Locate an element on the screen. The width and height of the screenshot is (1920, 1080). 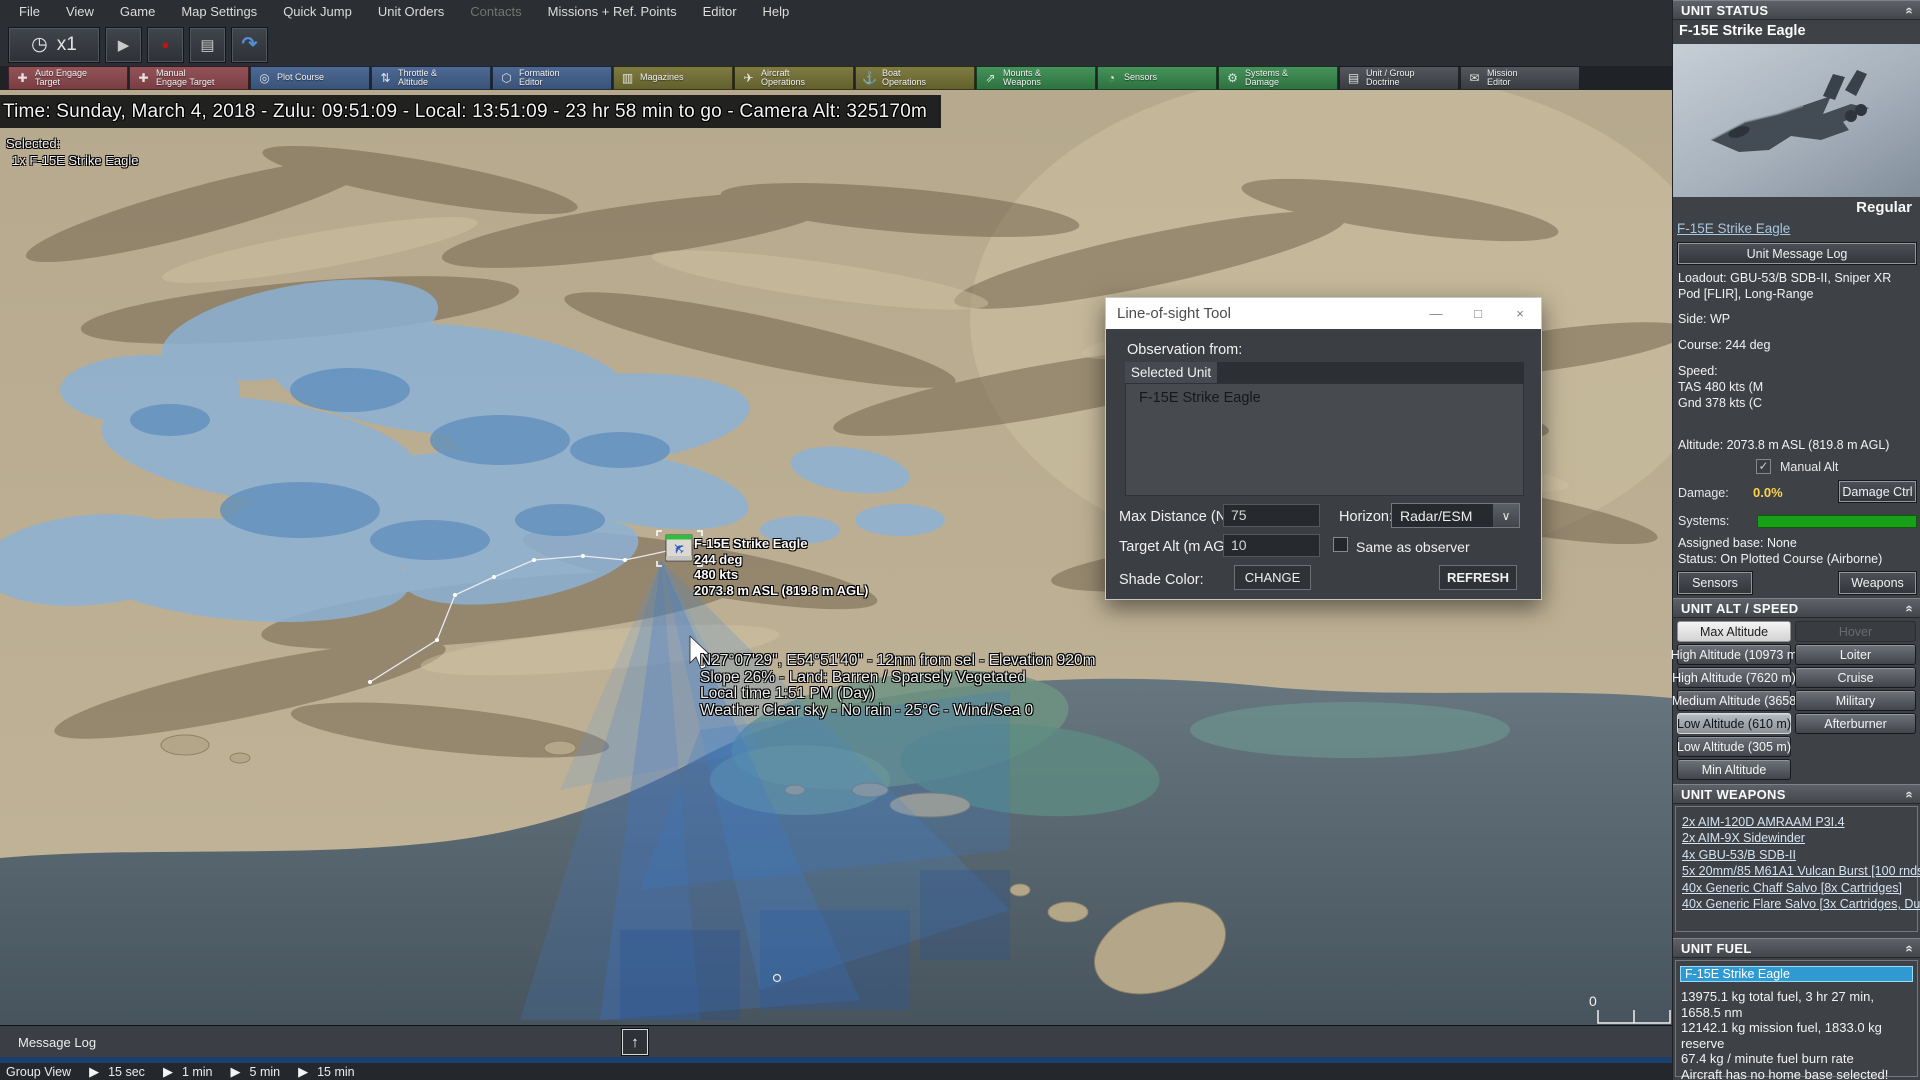
weapon-link: 2x AIM-9X Sidewinder is located at coordinates (1799, 838).